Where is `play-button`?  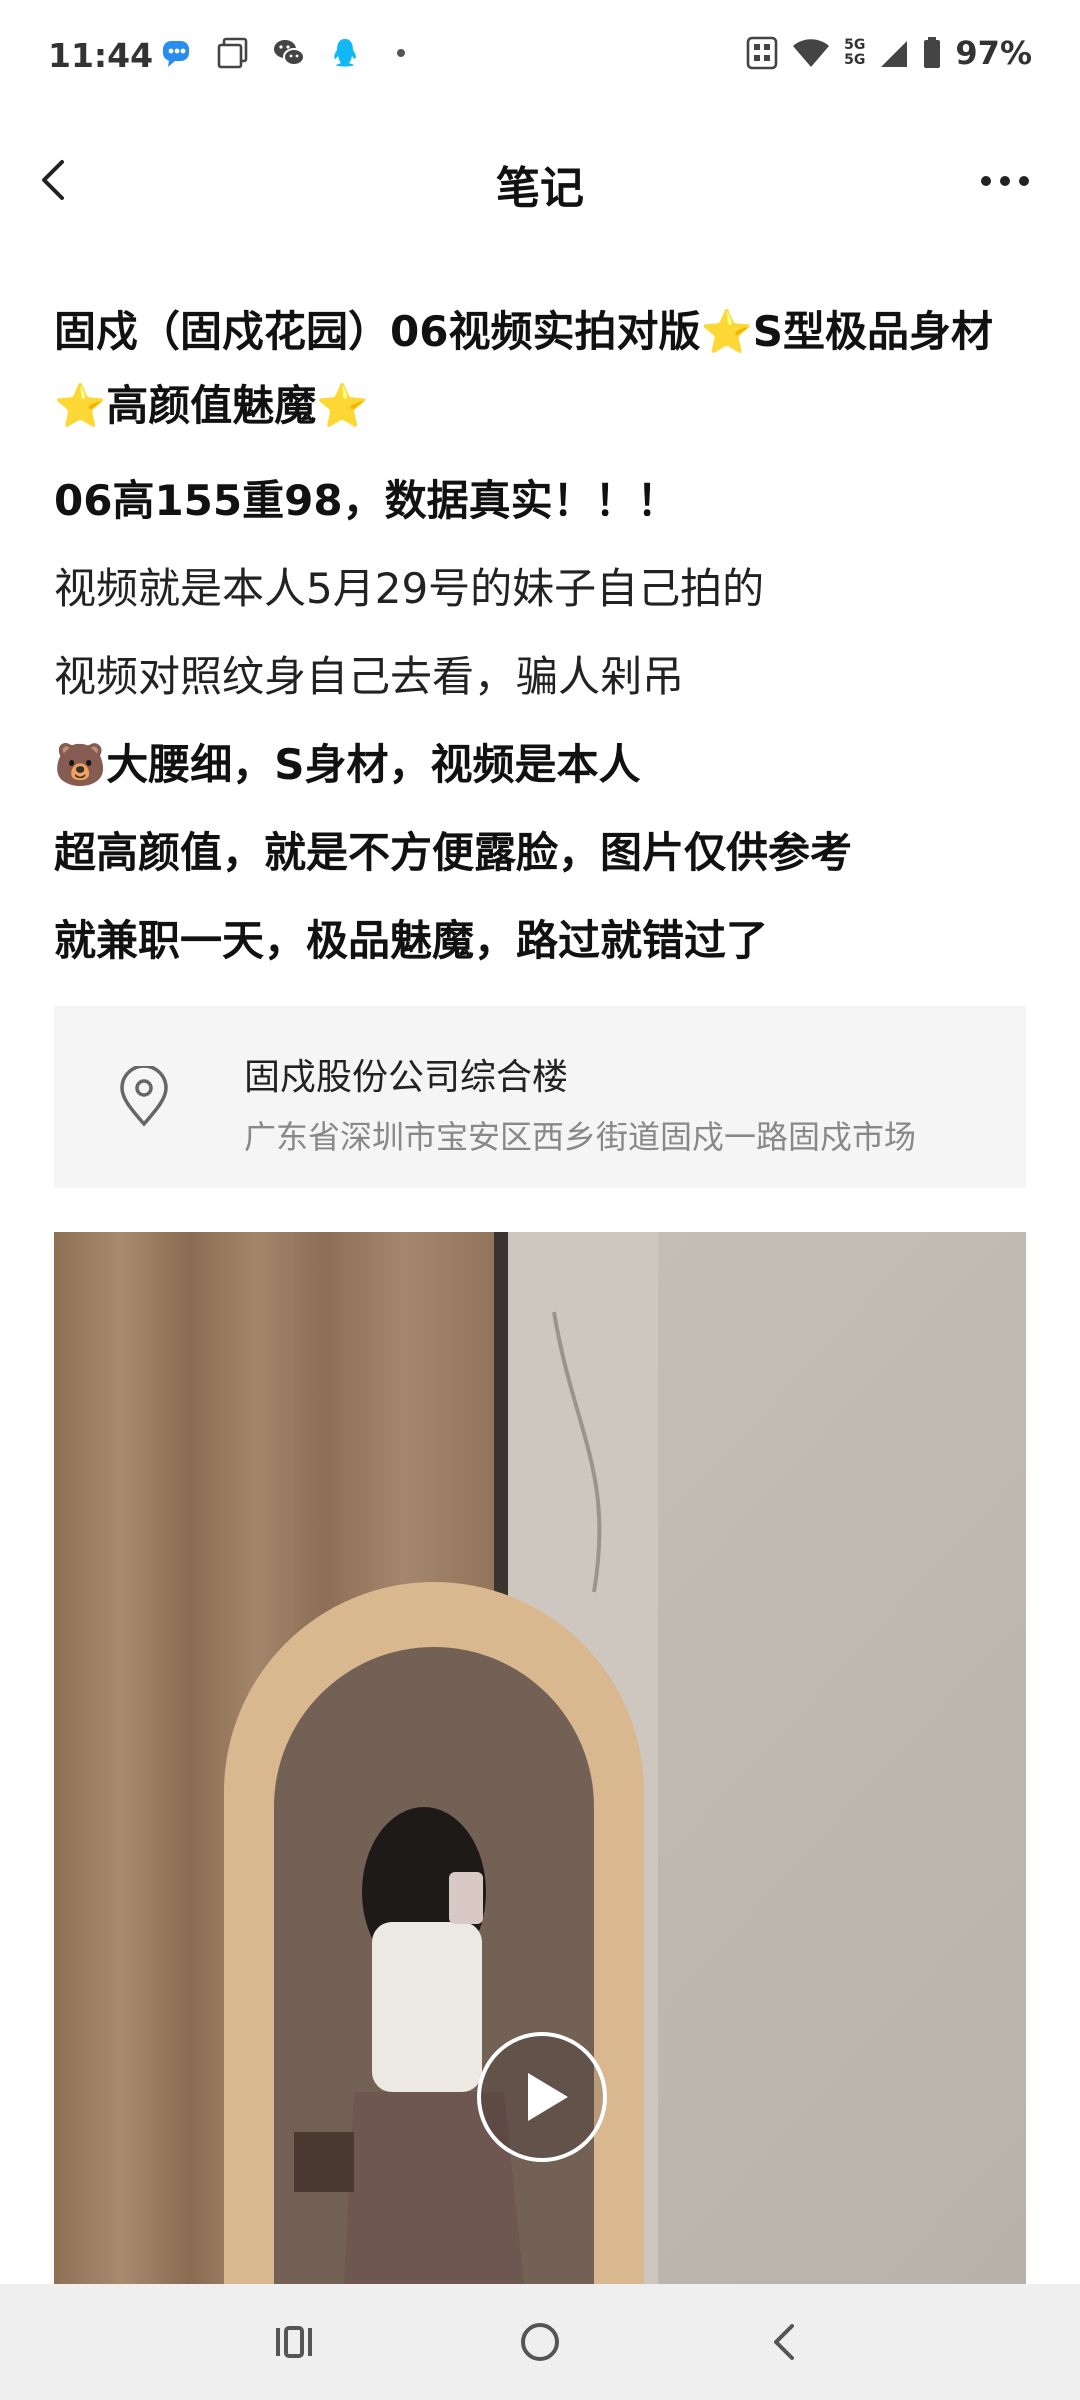
play-button is located at coordinates (542, 2097).